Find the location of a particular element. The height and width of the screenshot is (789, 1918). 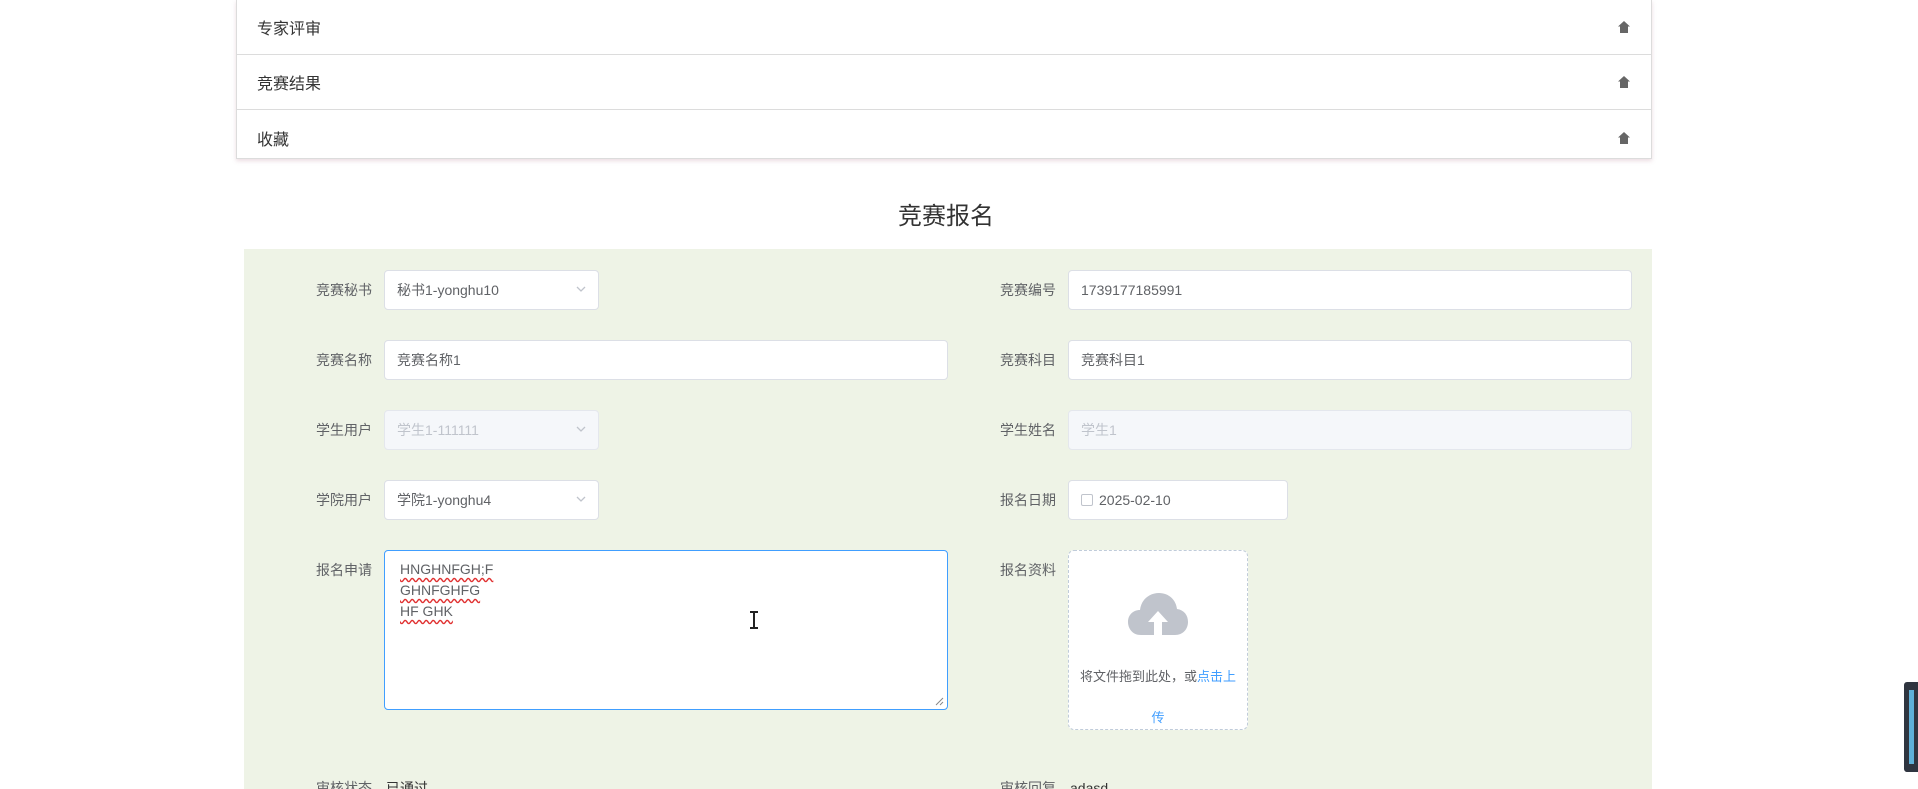

side-widget-bar is located at coordinates (1911, 727).